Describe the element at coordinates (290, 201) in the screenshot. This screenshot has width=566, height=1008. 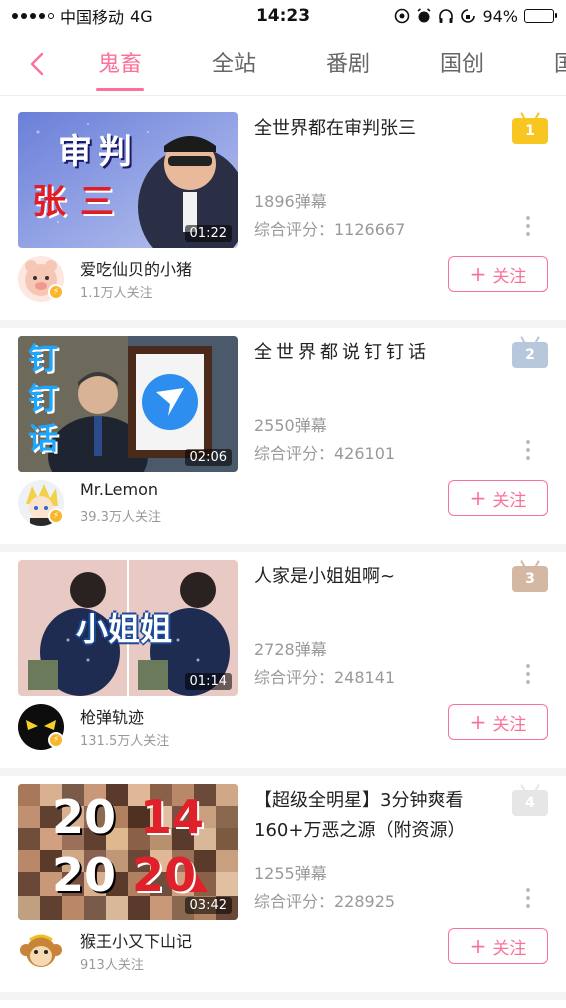
I see `danmaku-count: 1896弹幕` at that location.